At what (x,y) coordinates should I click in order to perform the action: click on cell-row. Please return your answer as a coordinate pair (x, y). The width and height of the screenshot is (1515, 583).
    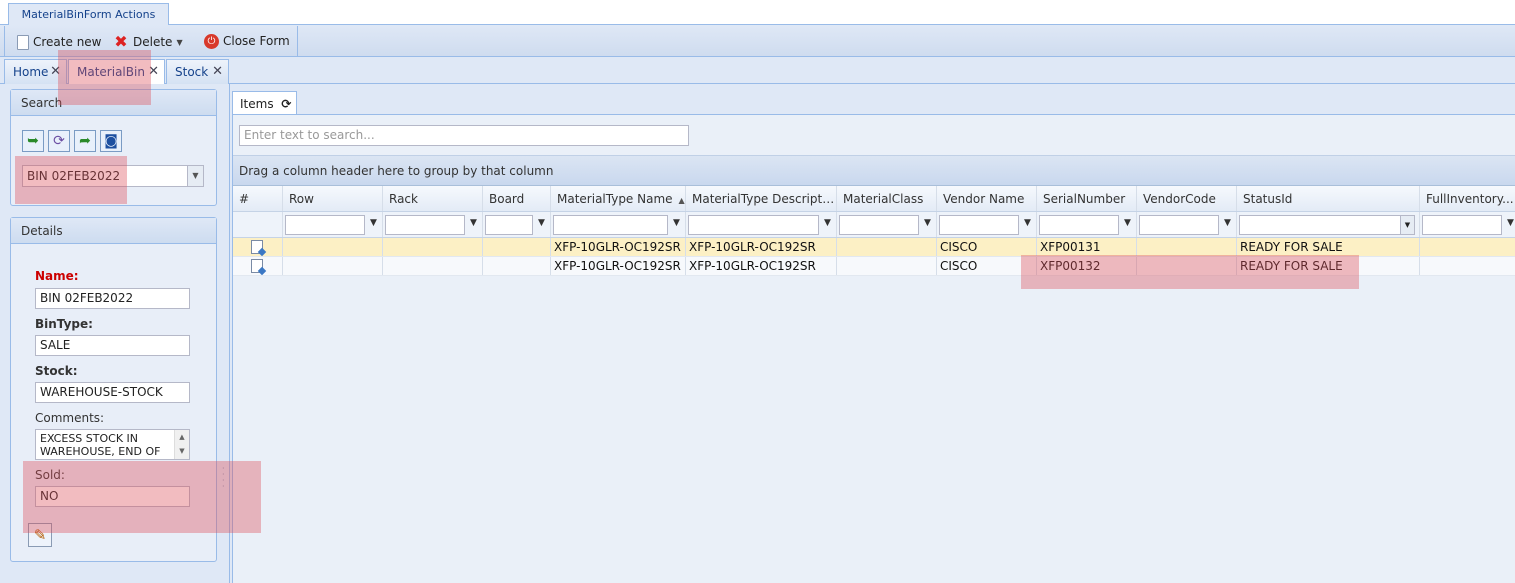
    Looking at the image, I should click on (333, 266).